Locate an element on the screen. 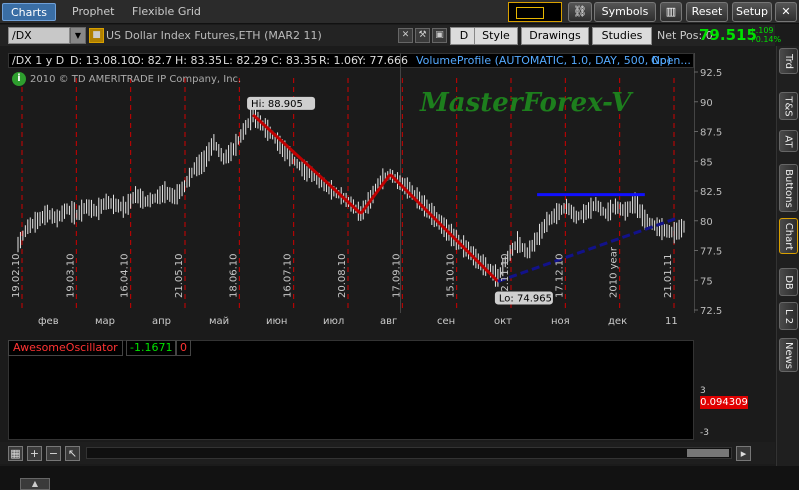 The image size is (799, 490). date-mark-label: 18.06.10 is located at coordinates (233, 275).